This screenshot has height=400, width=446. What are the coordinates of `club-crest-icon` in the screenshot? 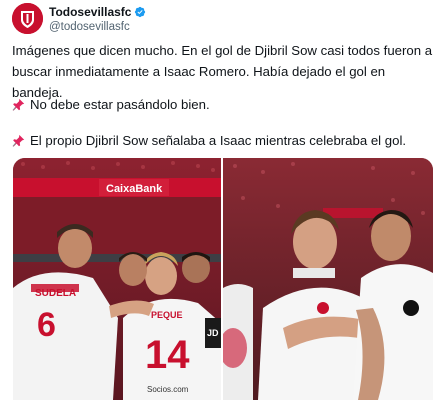 It's located at (27, 18).